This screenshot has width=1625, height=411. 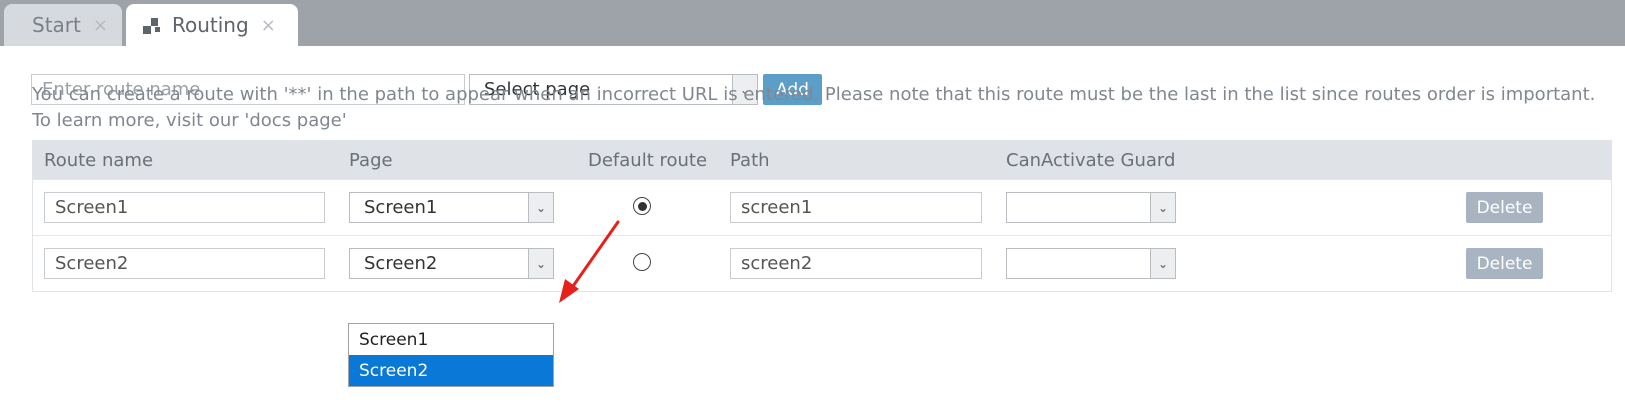 What do you see at coordinates (1091, 160) in the screenshot?
I see `header-canactivate-guard: CanActivate Guard` at bounding box center [1091, 160].